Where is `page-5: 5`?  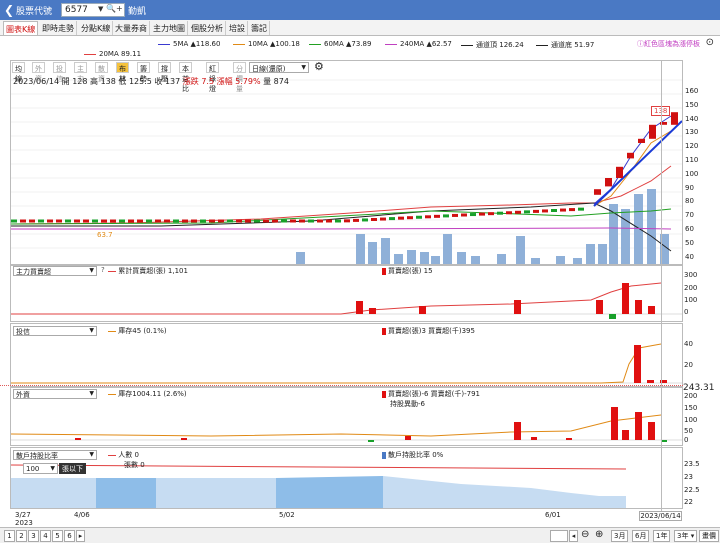 page-5: 5 is located at coordinates (57, 536).